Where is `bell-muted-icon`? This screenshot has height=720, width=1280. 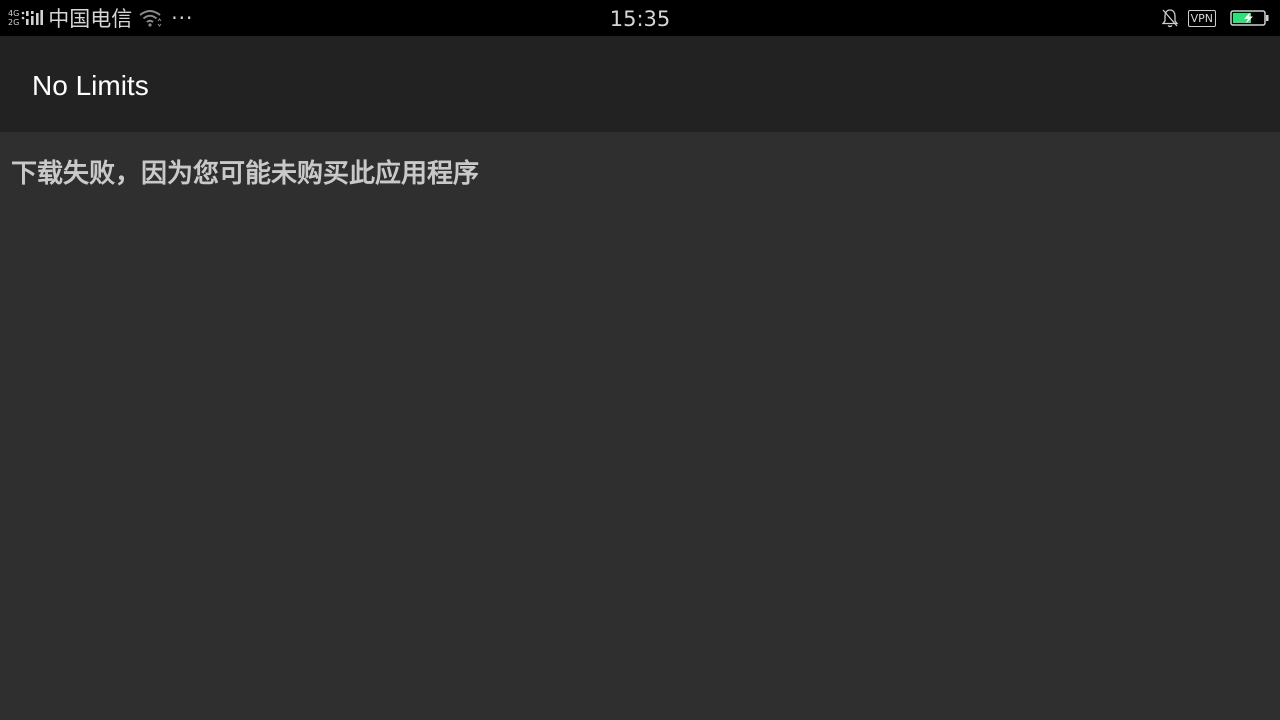
bell-muted-icon is located at coordinates (1170, 18).